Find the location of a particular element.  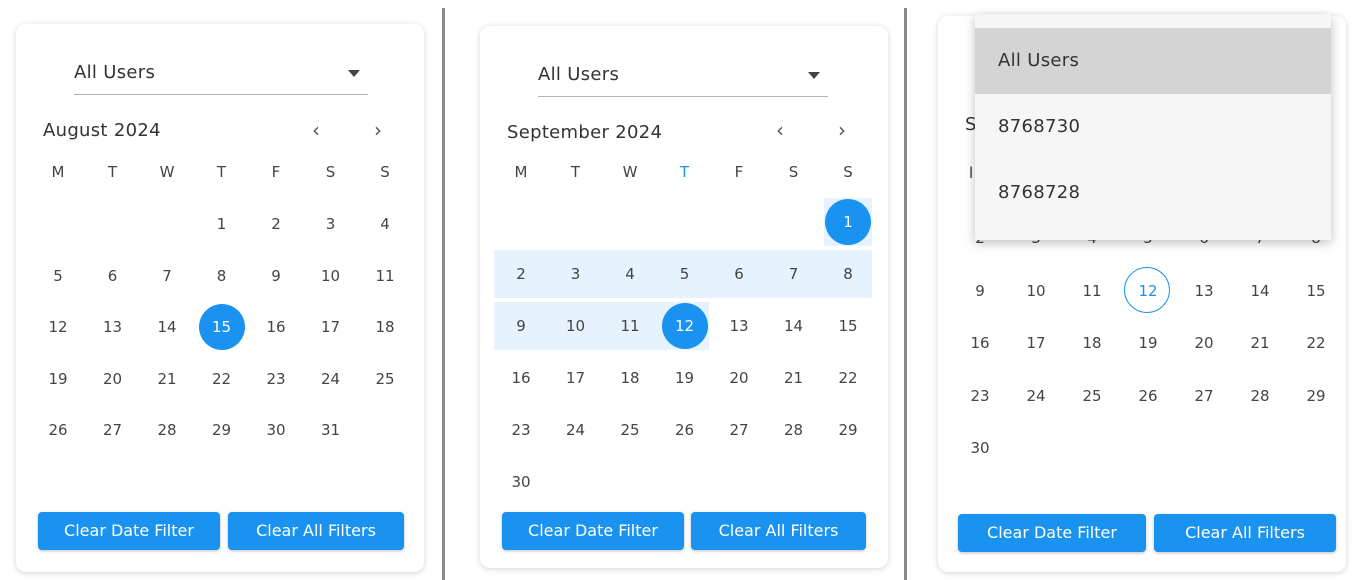

dropdown-arrow-icon is located at coordinates (354, 73).